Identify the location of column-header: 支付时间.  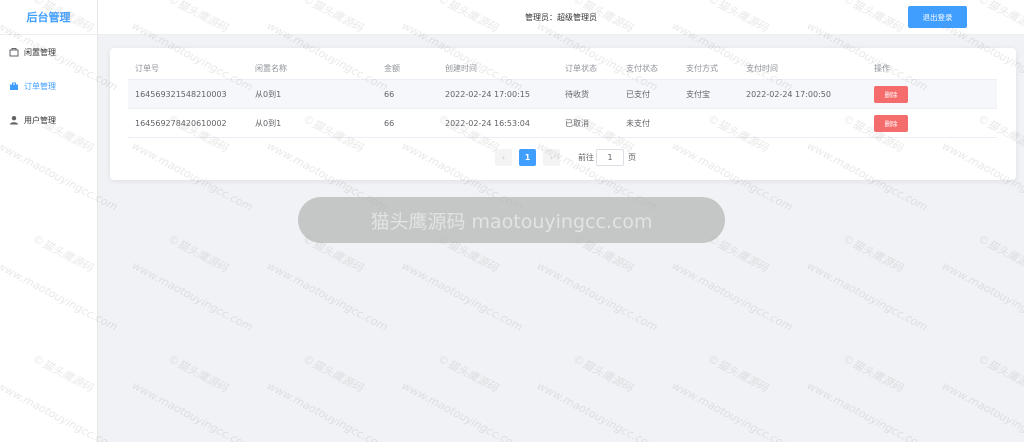
(762, 68).